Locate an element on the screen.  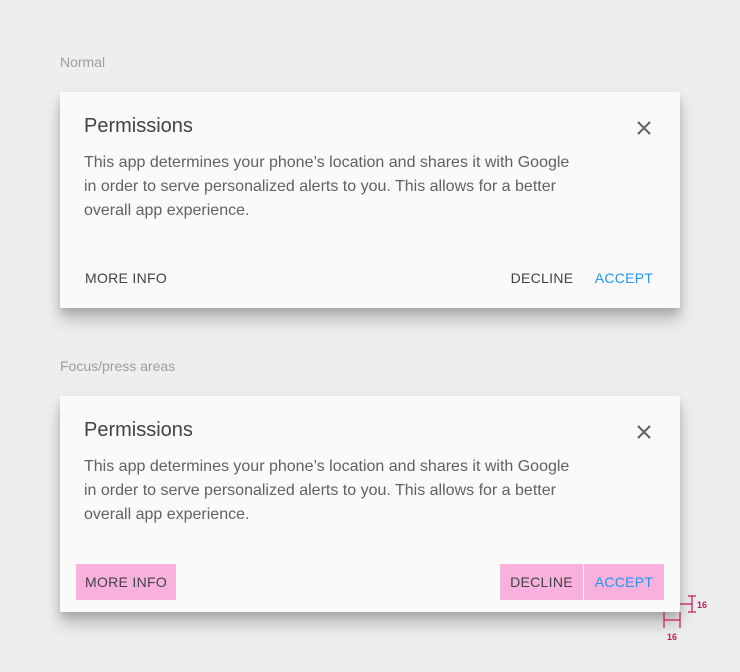
section-label-focus: Focus/press areas is located at coordinates (118, 366).